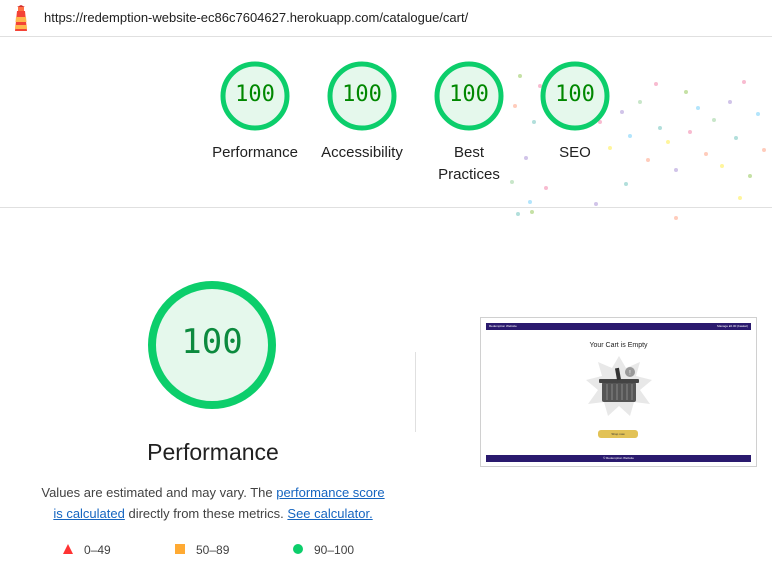 This screenshot has height=576, width=772. I want to click on legend-range: 0–49, so click(97, 550).